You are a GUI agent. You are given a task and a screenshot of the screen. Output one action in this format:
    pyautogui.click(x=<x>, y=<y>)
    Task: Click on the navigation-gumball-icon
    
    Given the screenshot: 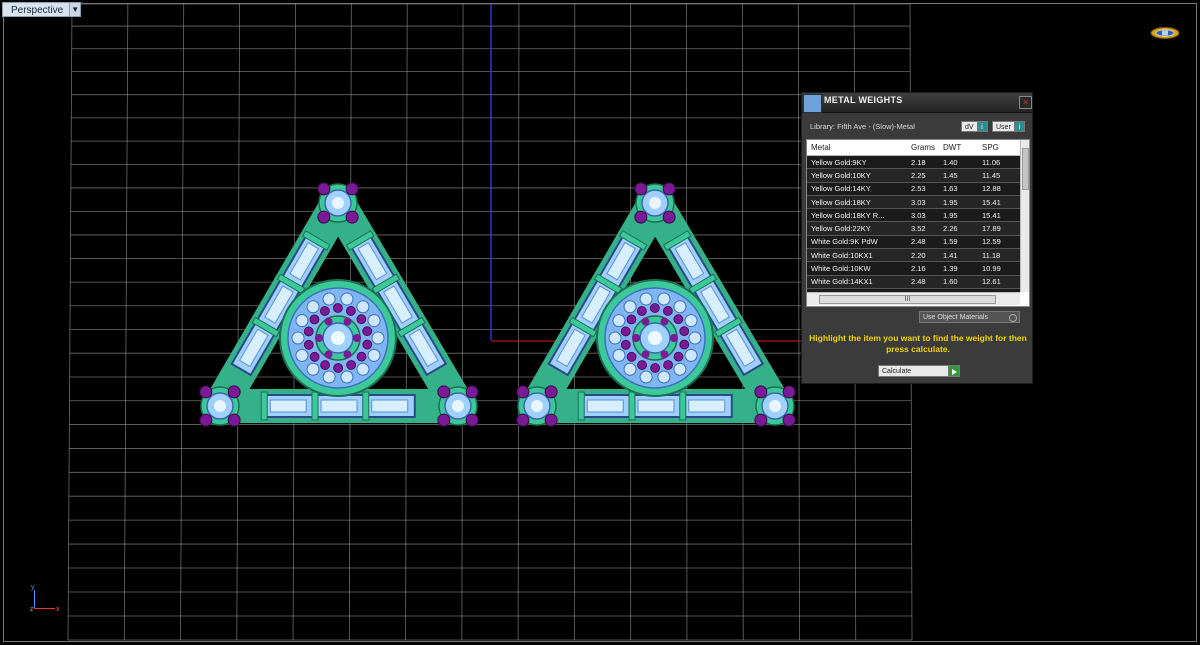 What is the action you would take?
    pyautogui.click(x=1165, y=33)
    